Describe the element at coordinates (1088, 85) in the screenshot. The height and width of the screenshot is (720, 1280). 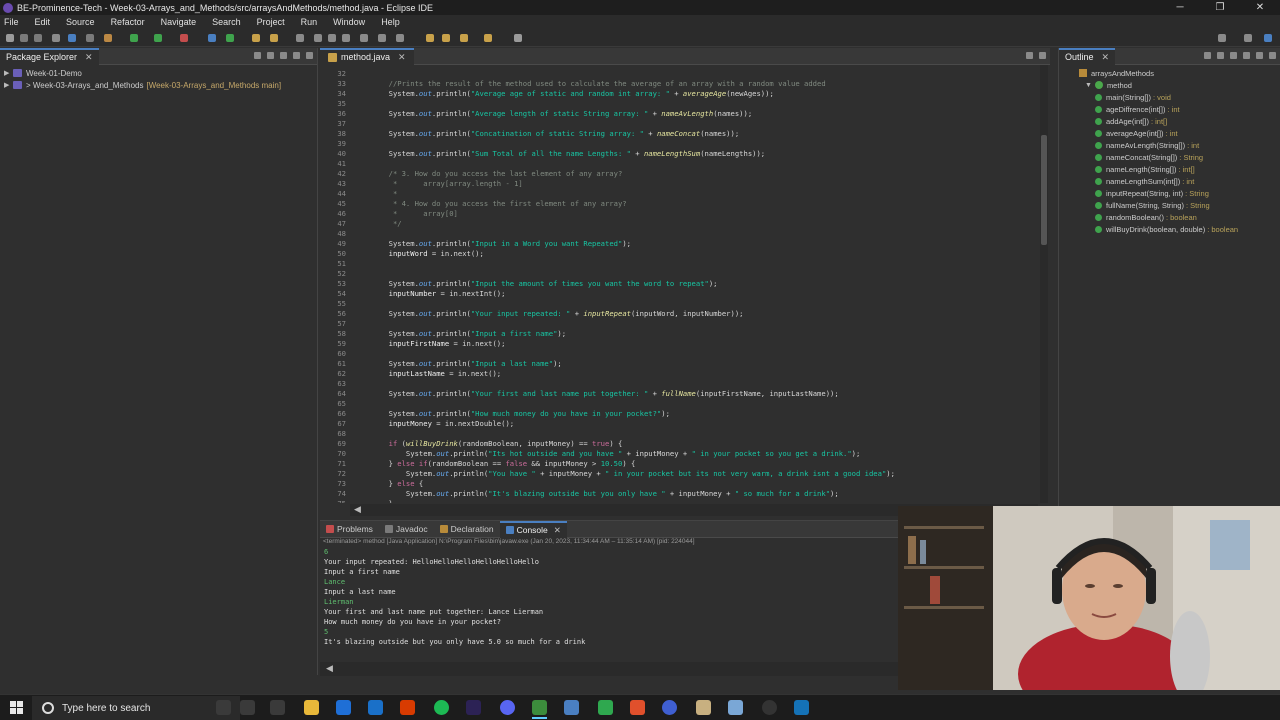
I see `chevron-down-icon: ▼` at that location.